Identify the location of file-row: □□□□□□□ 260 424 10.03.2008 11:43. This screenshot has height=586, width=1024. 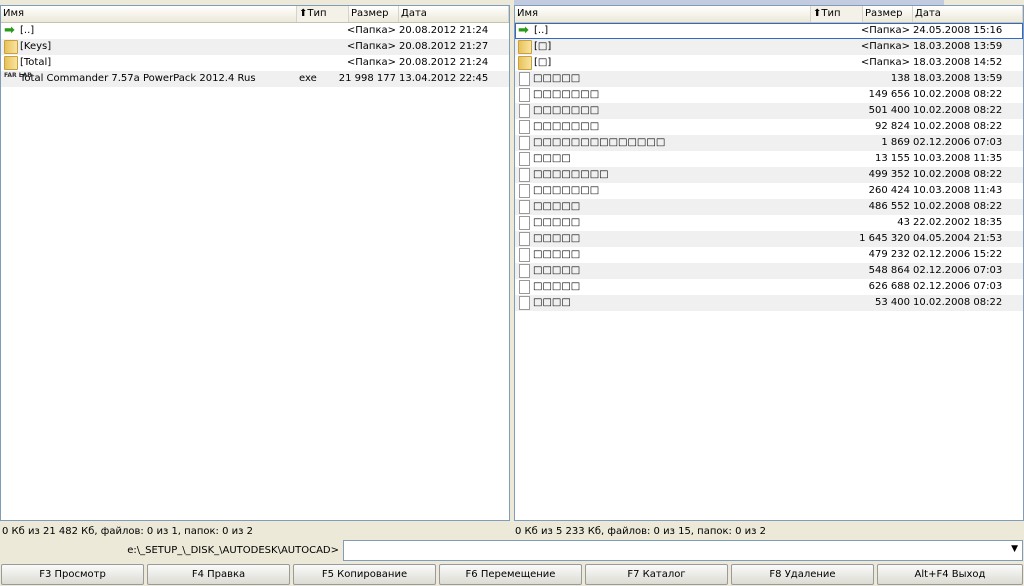
(769, 191).